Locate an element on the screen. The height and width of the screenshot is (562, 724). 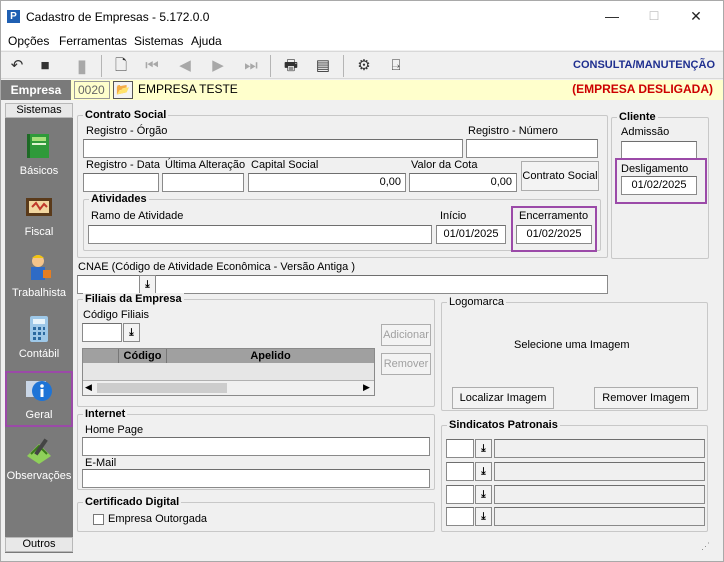
ultima-alteracao-label: Última Alteração is located at coordinates (205, 165).